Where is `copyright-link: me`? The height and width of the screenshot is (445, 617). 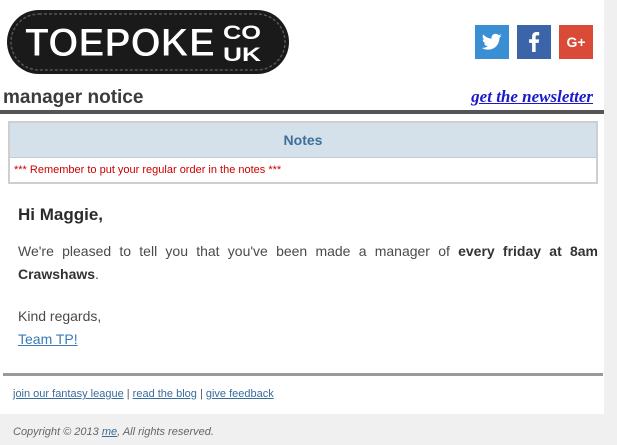
copyright-link: me is located at coordinates (109, 432).